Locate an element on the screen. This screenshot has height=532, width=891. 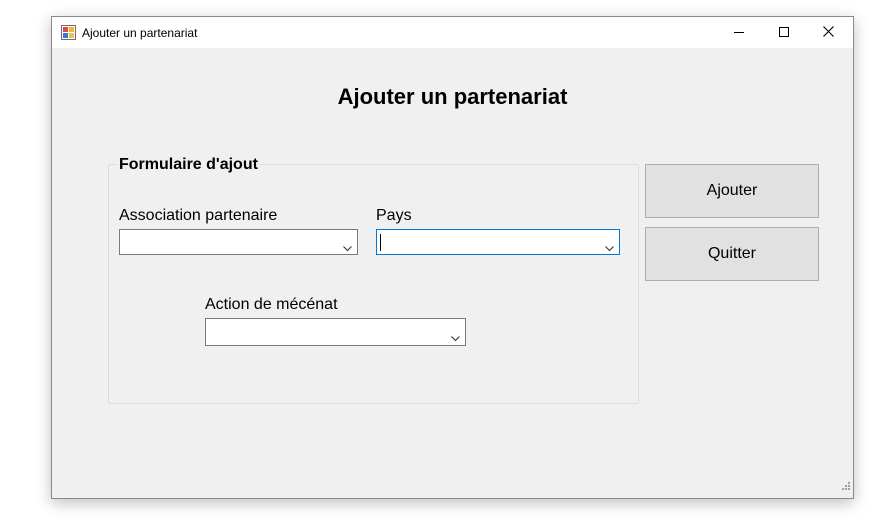
minimize-button is located at coordinates (738, 32).